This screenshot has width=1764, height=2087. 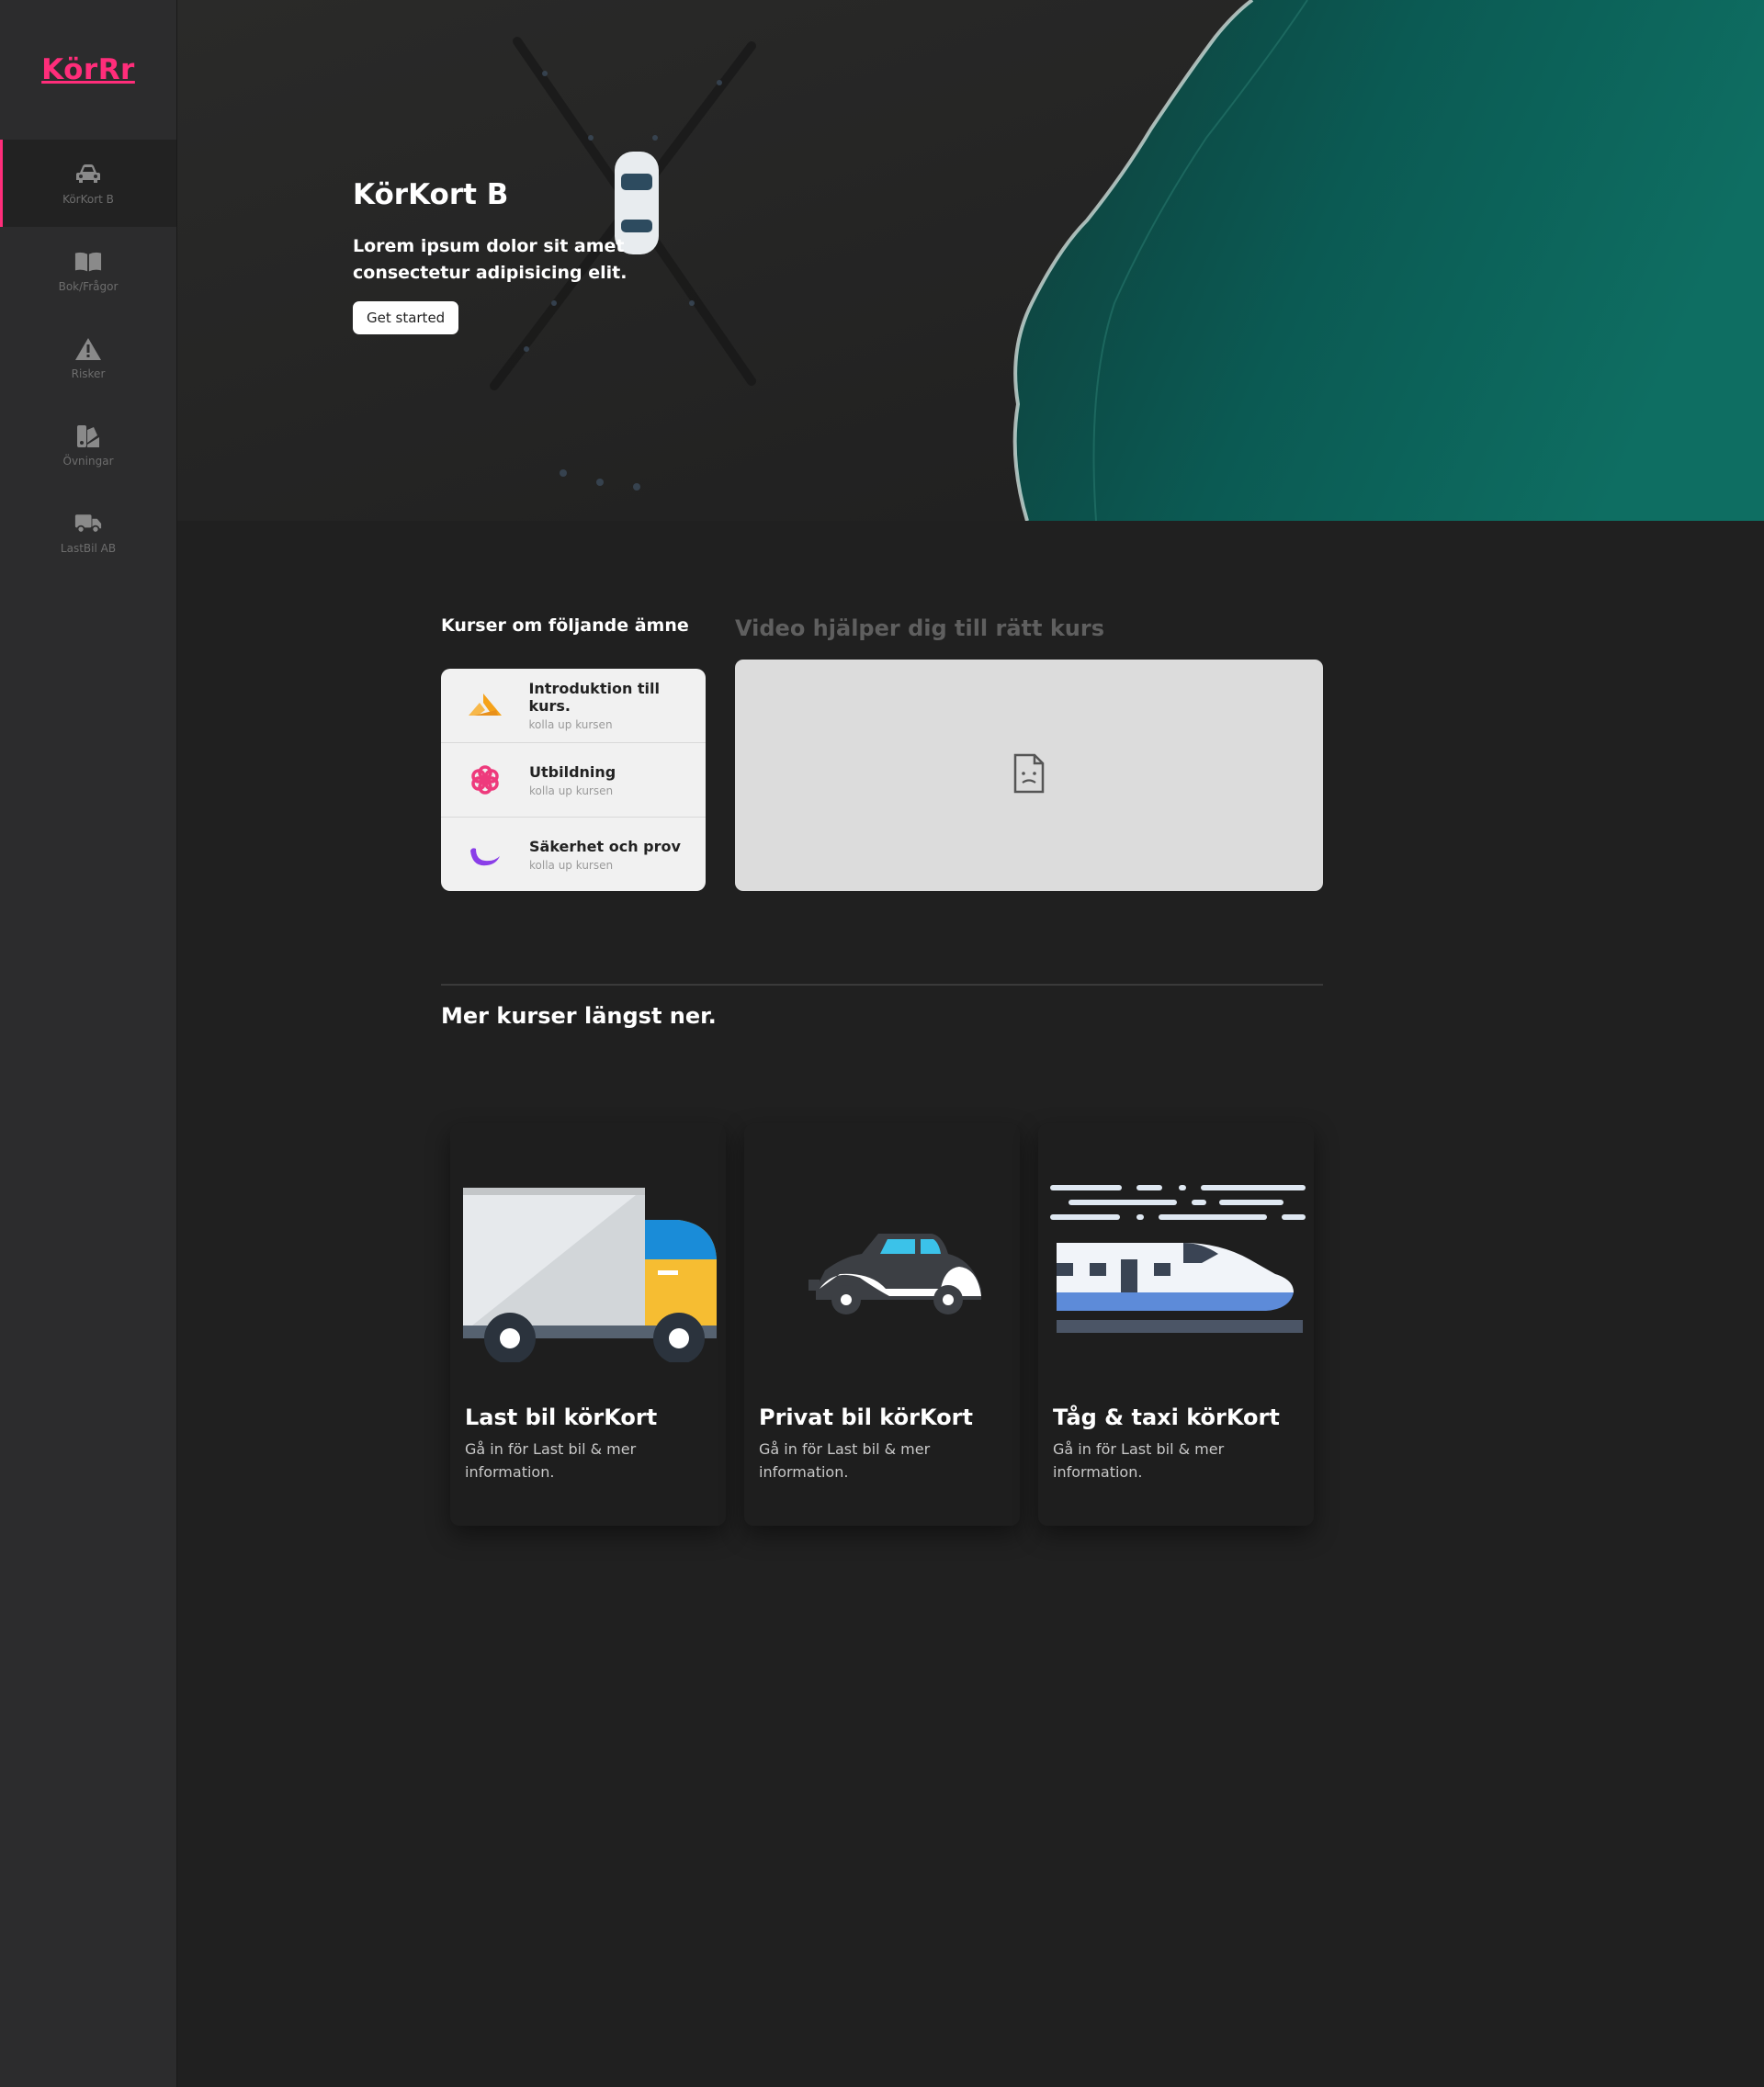 I want to click on sidebar-item-bok-fragor: Bok/Frågor, so click(x=88, y=270).